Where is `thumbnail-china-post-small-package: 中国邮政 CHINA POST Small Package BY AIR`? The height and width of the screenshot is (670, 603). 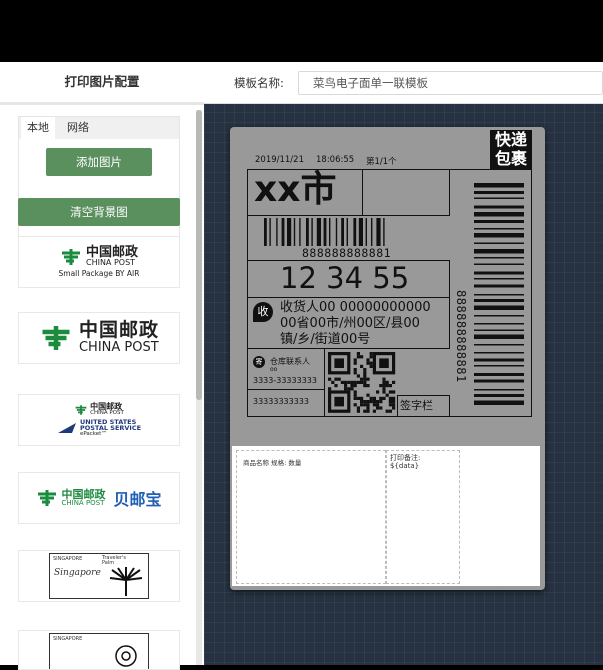 thumbnail-china-post-small-package: 中国邮政 CHINA POST Small Package BY AIR is located at coordinates (99, 262).